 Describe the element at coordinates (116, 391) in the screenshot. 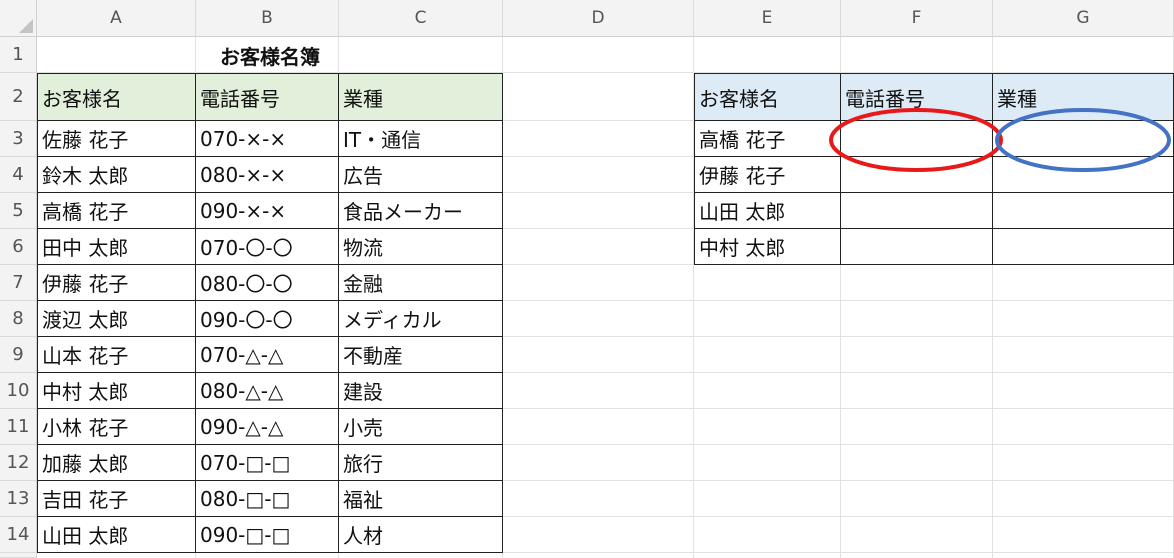

I see `left-table-cell: 中村 太郎` at that location.